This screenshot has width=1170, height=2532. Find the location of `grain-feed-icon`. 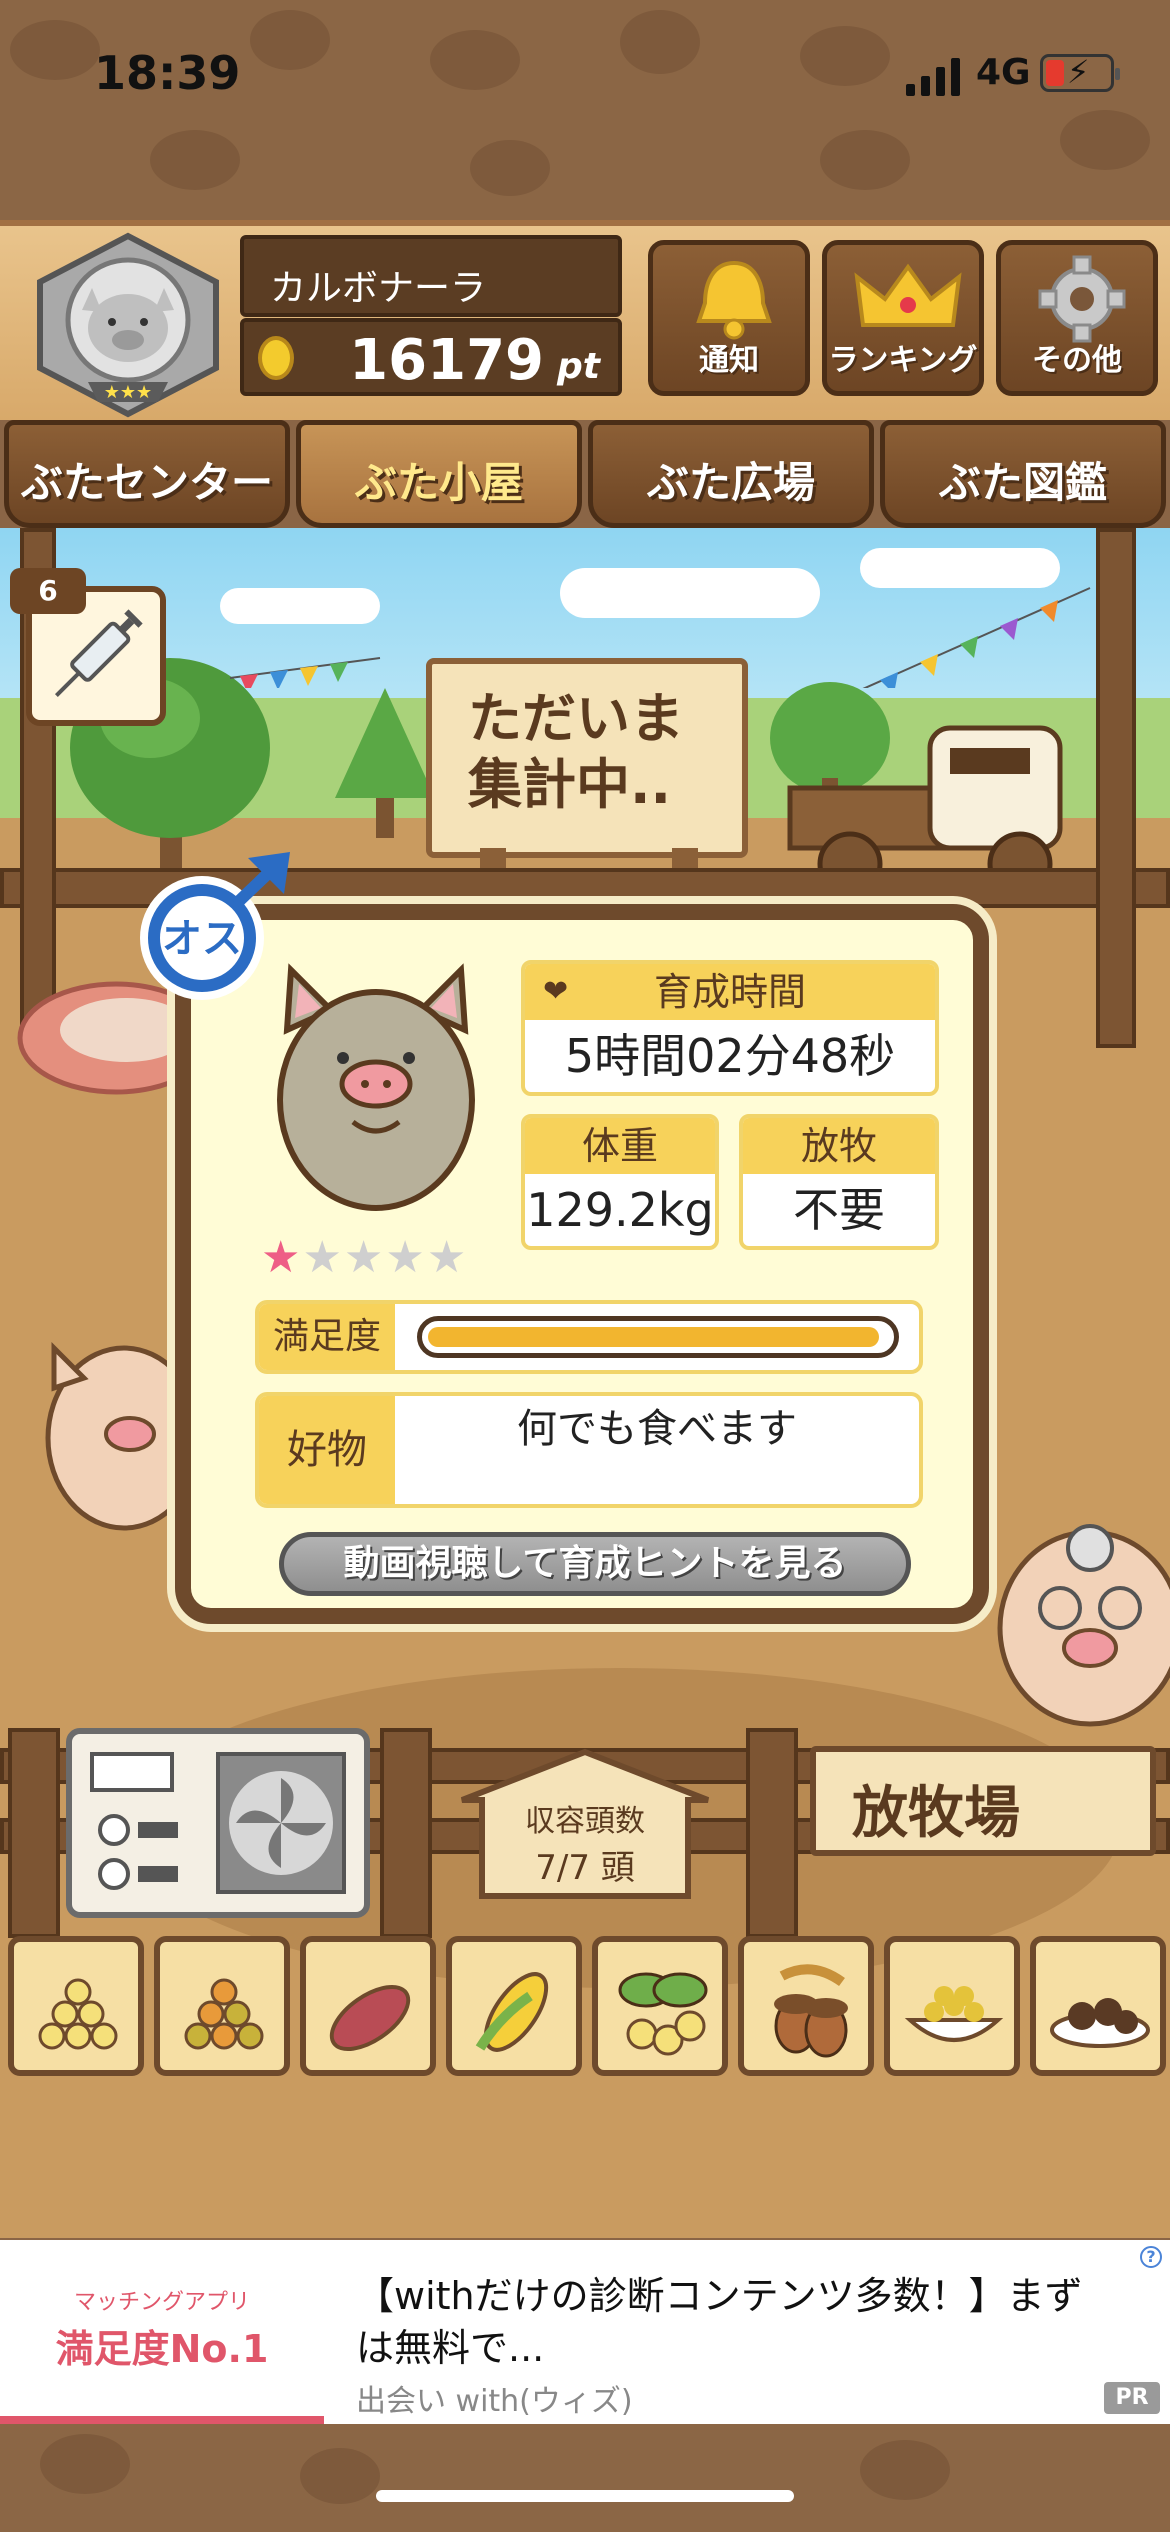

grain-feed-icon is located at coordinates (224, 2014).